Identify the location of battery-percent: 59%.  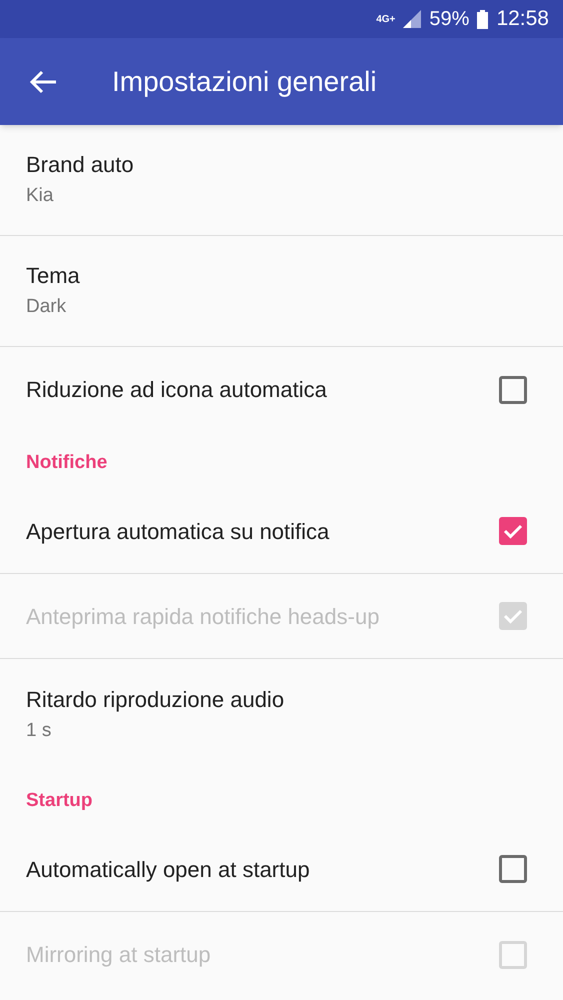
(449, 19).